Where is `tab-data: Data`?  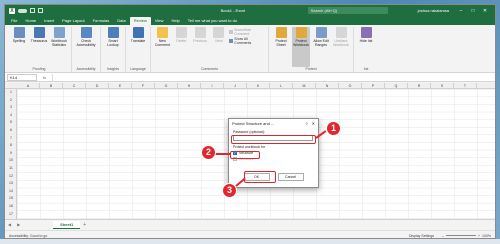 tab-data: Data is located at coordinates (121, 21).